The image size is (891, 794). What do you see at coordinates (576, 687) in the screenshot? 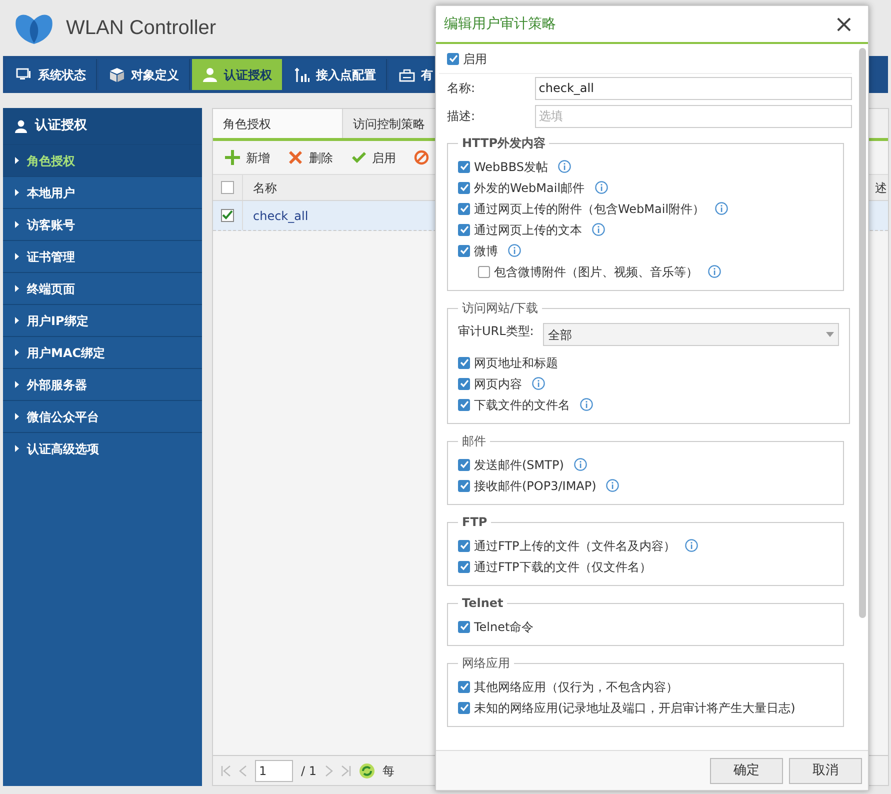
I see `checkbox-label: 其他网络应用（仅行为，不包含内容）` at bounding box center [576, 687].